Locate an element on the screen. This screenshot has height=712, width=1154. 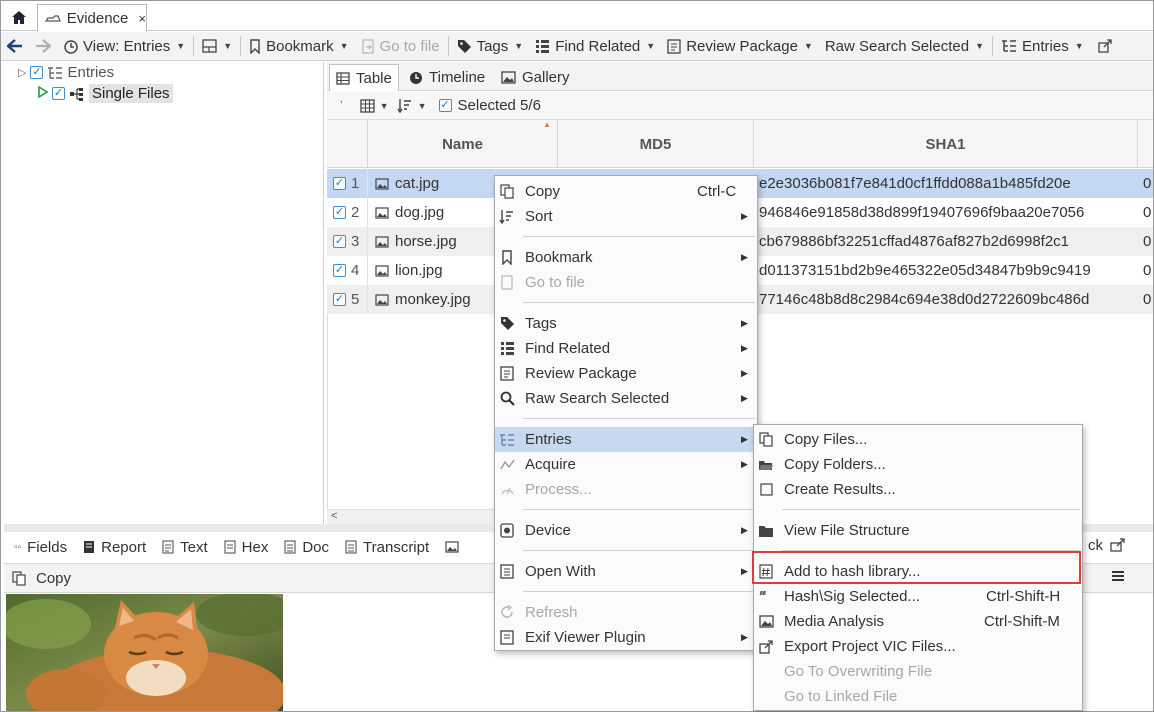
menu-item-entries: Entries ▶ is located at coordinates (626, 439).